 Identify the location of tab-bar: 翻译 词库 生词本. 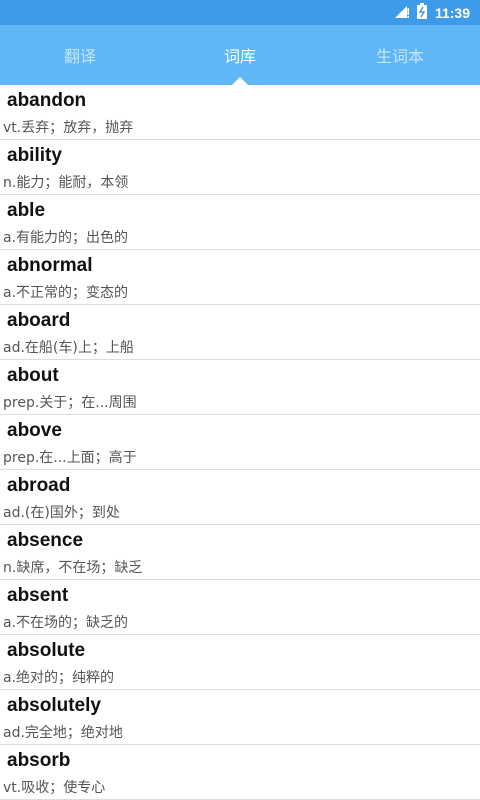
(240, 55).